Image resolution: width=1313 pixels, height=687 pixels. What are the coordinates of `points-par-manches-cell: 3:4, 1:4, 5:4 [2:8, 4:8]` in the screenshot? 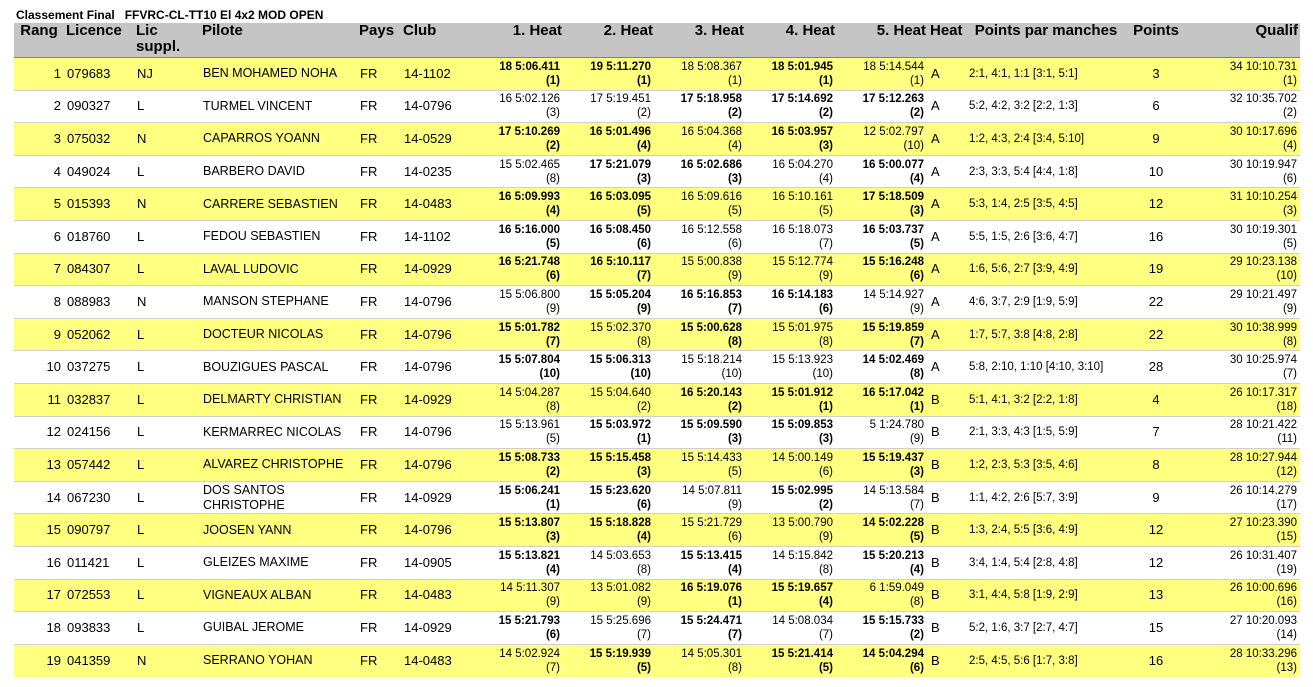 It's located at (1046, 562).